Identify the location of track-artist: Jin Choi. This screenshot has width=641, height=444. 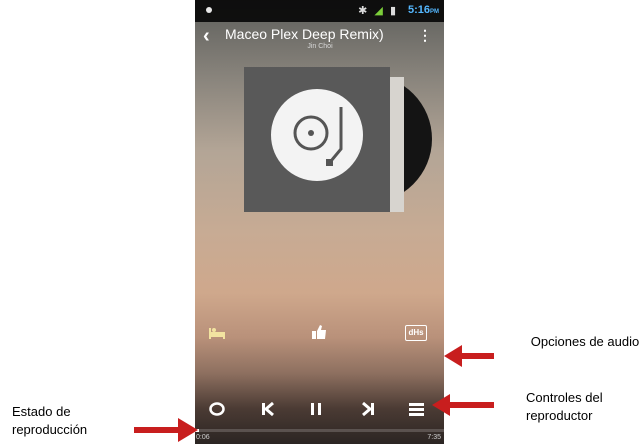
(320, 46).